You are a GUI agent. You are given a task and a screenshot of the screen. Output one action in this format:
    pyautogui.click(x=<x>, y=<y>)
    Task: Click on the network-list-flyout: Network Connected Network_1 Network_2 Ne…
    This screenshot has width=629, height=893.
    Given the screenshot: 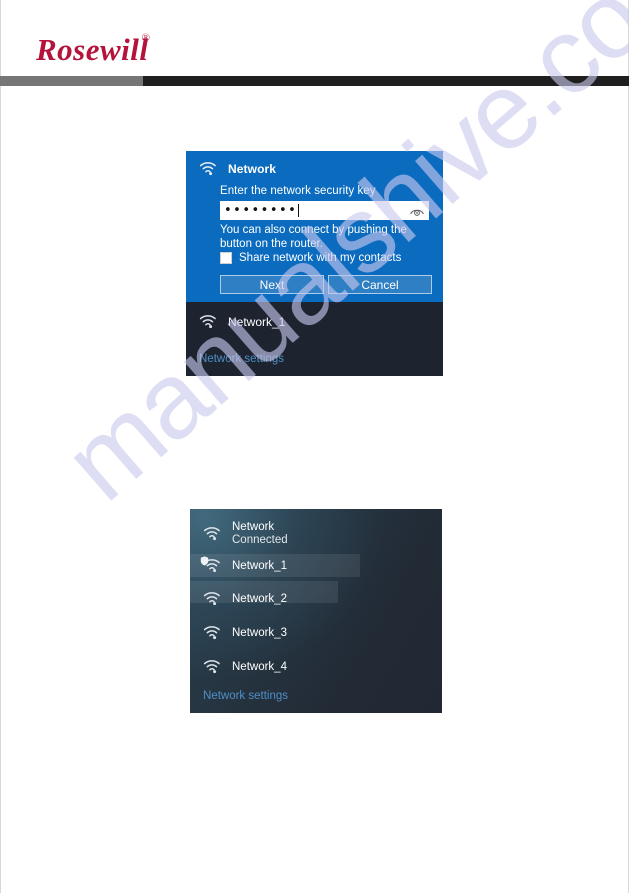 What is the action you would take?
    pyautogui.click(x=316, y=611)
    